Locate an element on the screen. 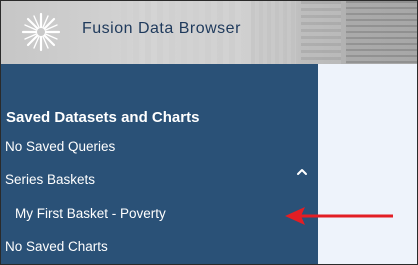  sidebar-item-no-saved-queries: No Saved Queries is located at coordinates (60, 146).